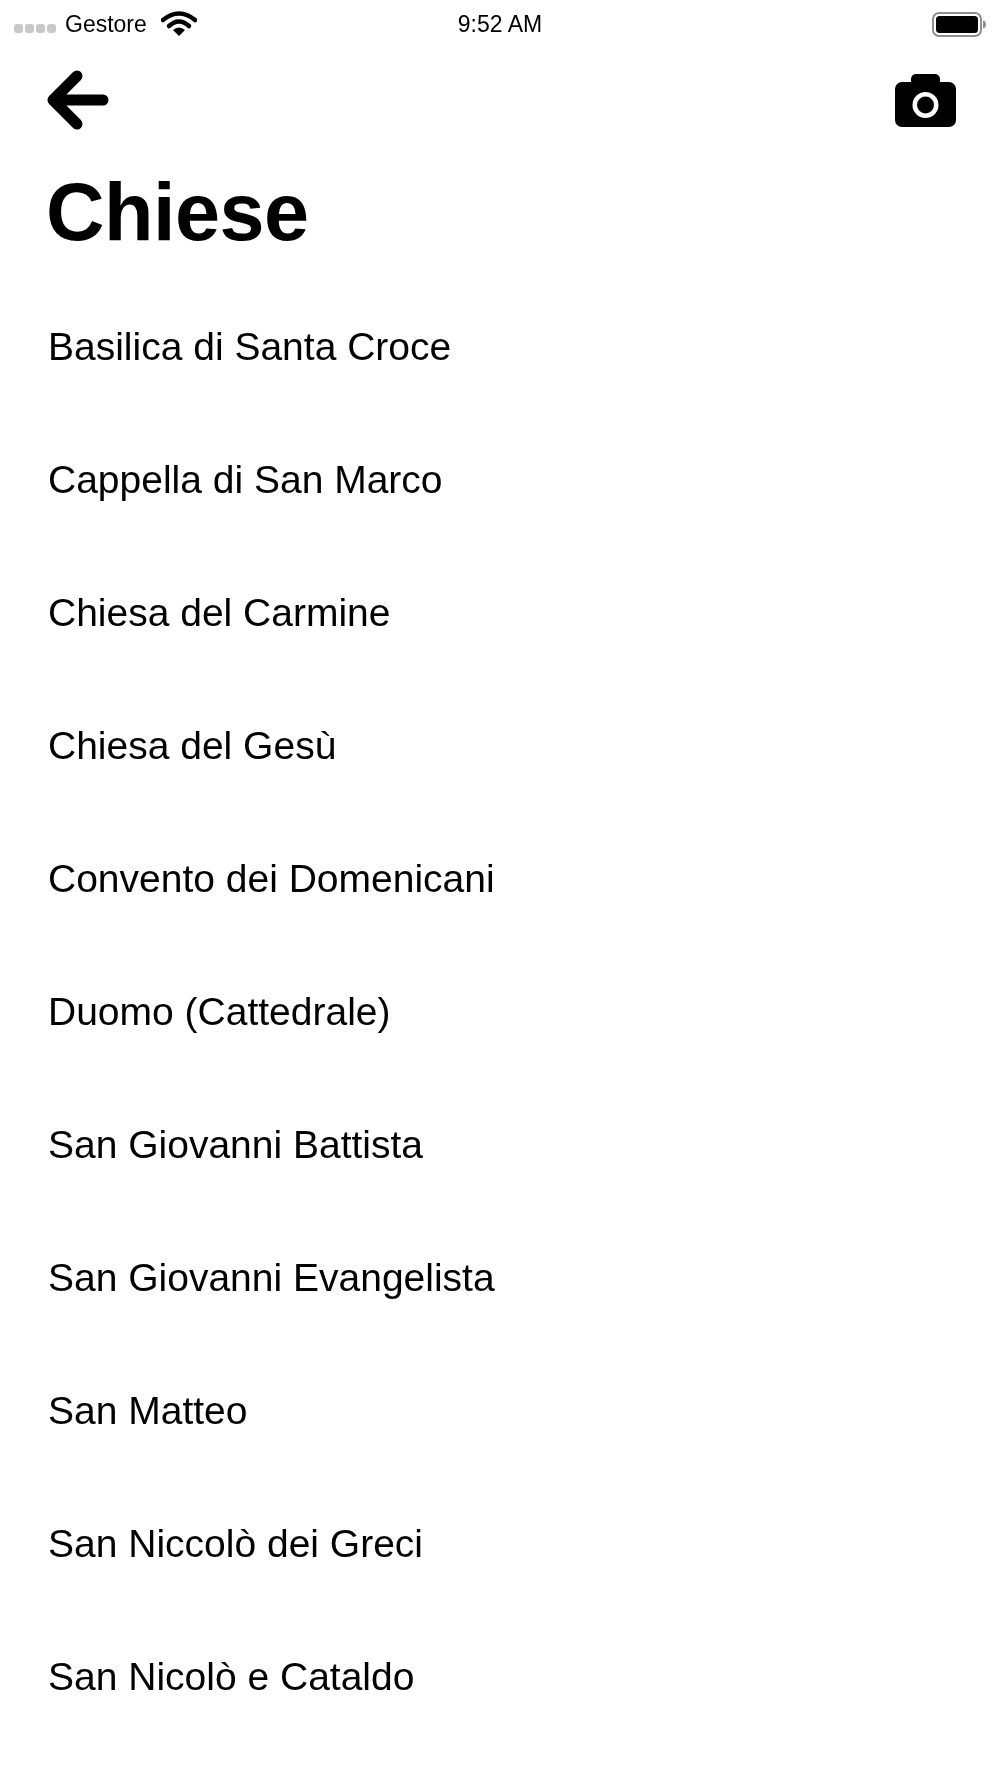  What do you see at coordinates (35, 28) in the screenshot?
I see `signal-icon` at bounding box center [35, 28].